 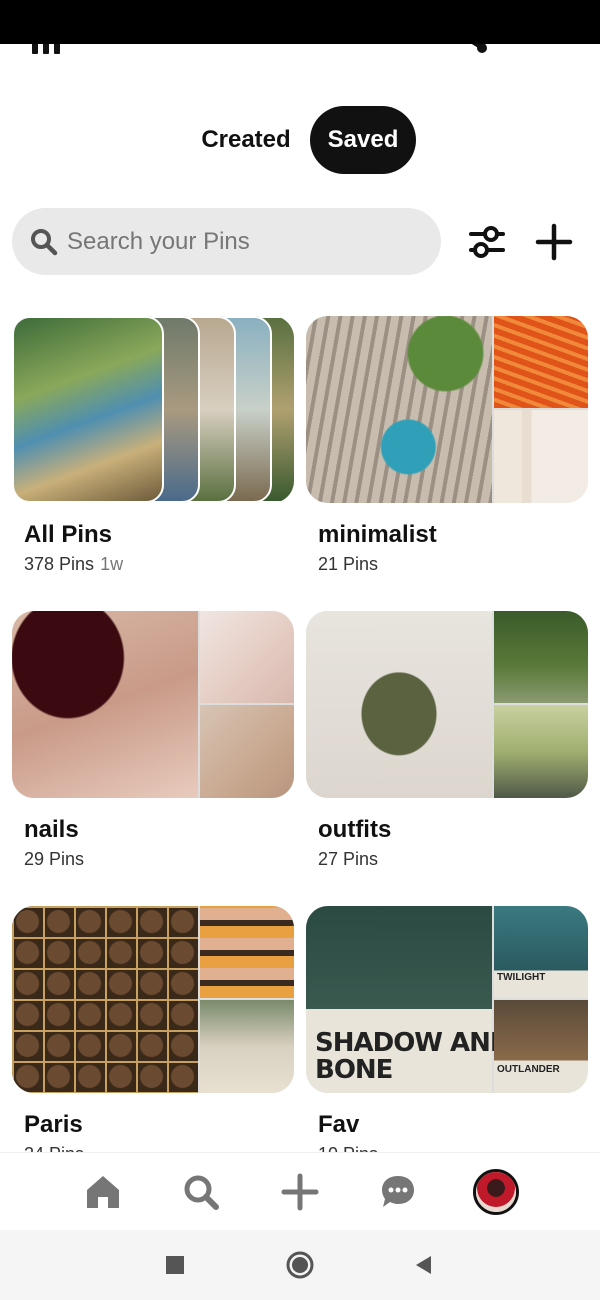 I want to click on bottom-nav, so click(x=300, y=1191).